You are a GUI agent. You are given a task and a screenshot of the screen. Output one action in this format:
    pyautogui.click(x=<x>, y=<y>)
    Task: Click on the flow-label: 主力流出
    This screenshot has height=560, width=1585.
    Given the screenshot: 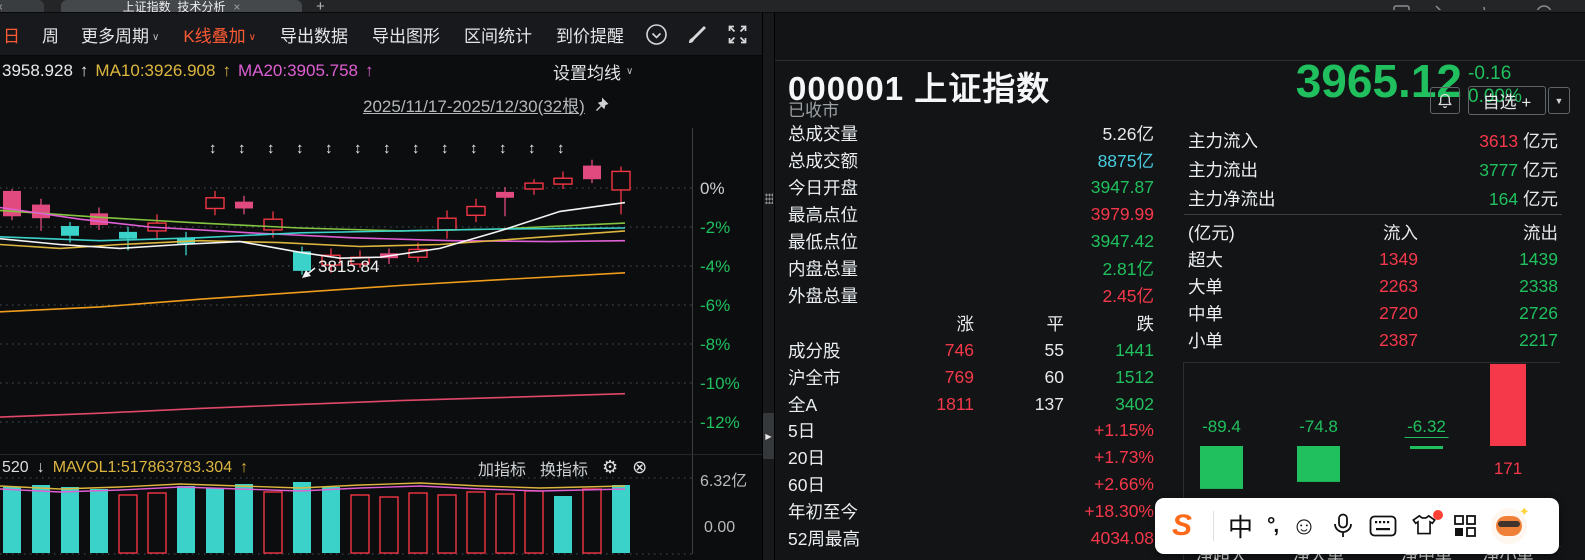 What is the action you would take?
    pyautogui.click(x=1223, y=170)
    